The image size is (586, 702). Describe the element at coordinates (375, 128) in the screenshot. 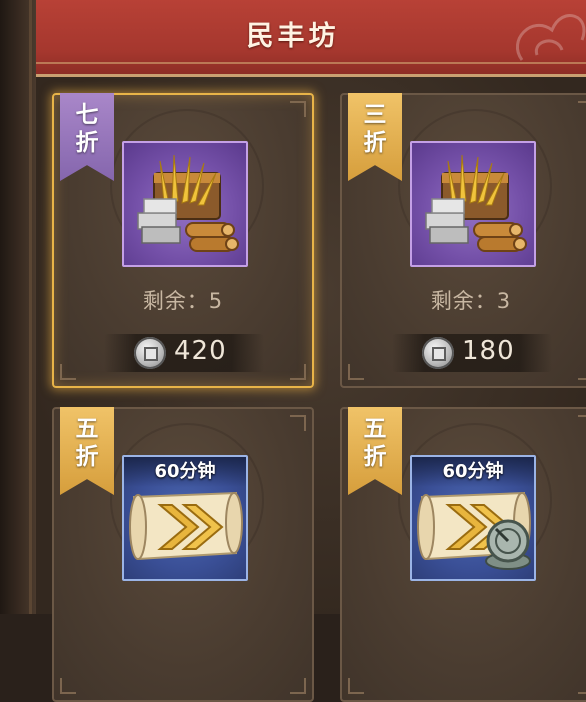

I see `discount-label: 三折` at that location.